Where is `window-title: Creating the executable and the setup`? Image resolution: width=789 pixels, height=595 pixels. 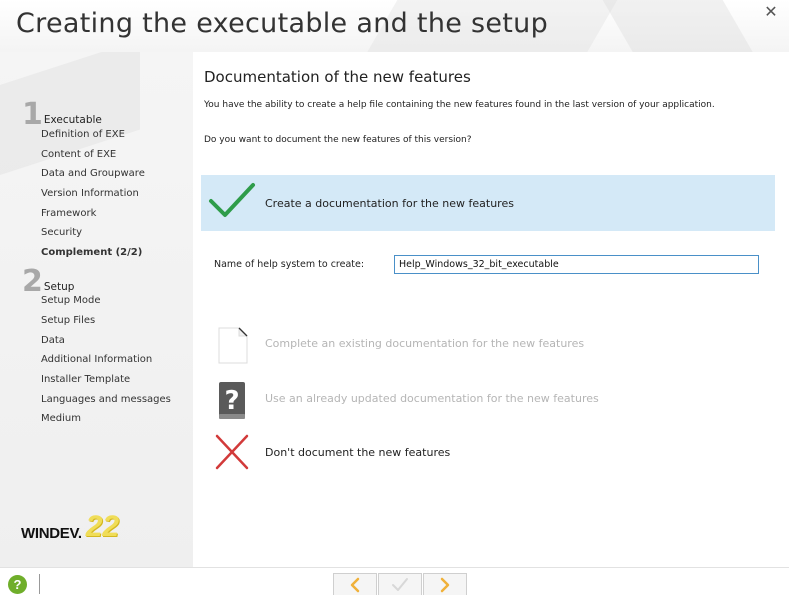 window-title: Creating the executable and the setup is located at coordinates (282, 23).